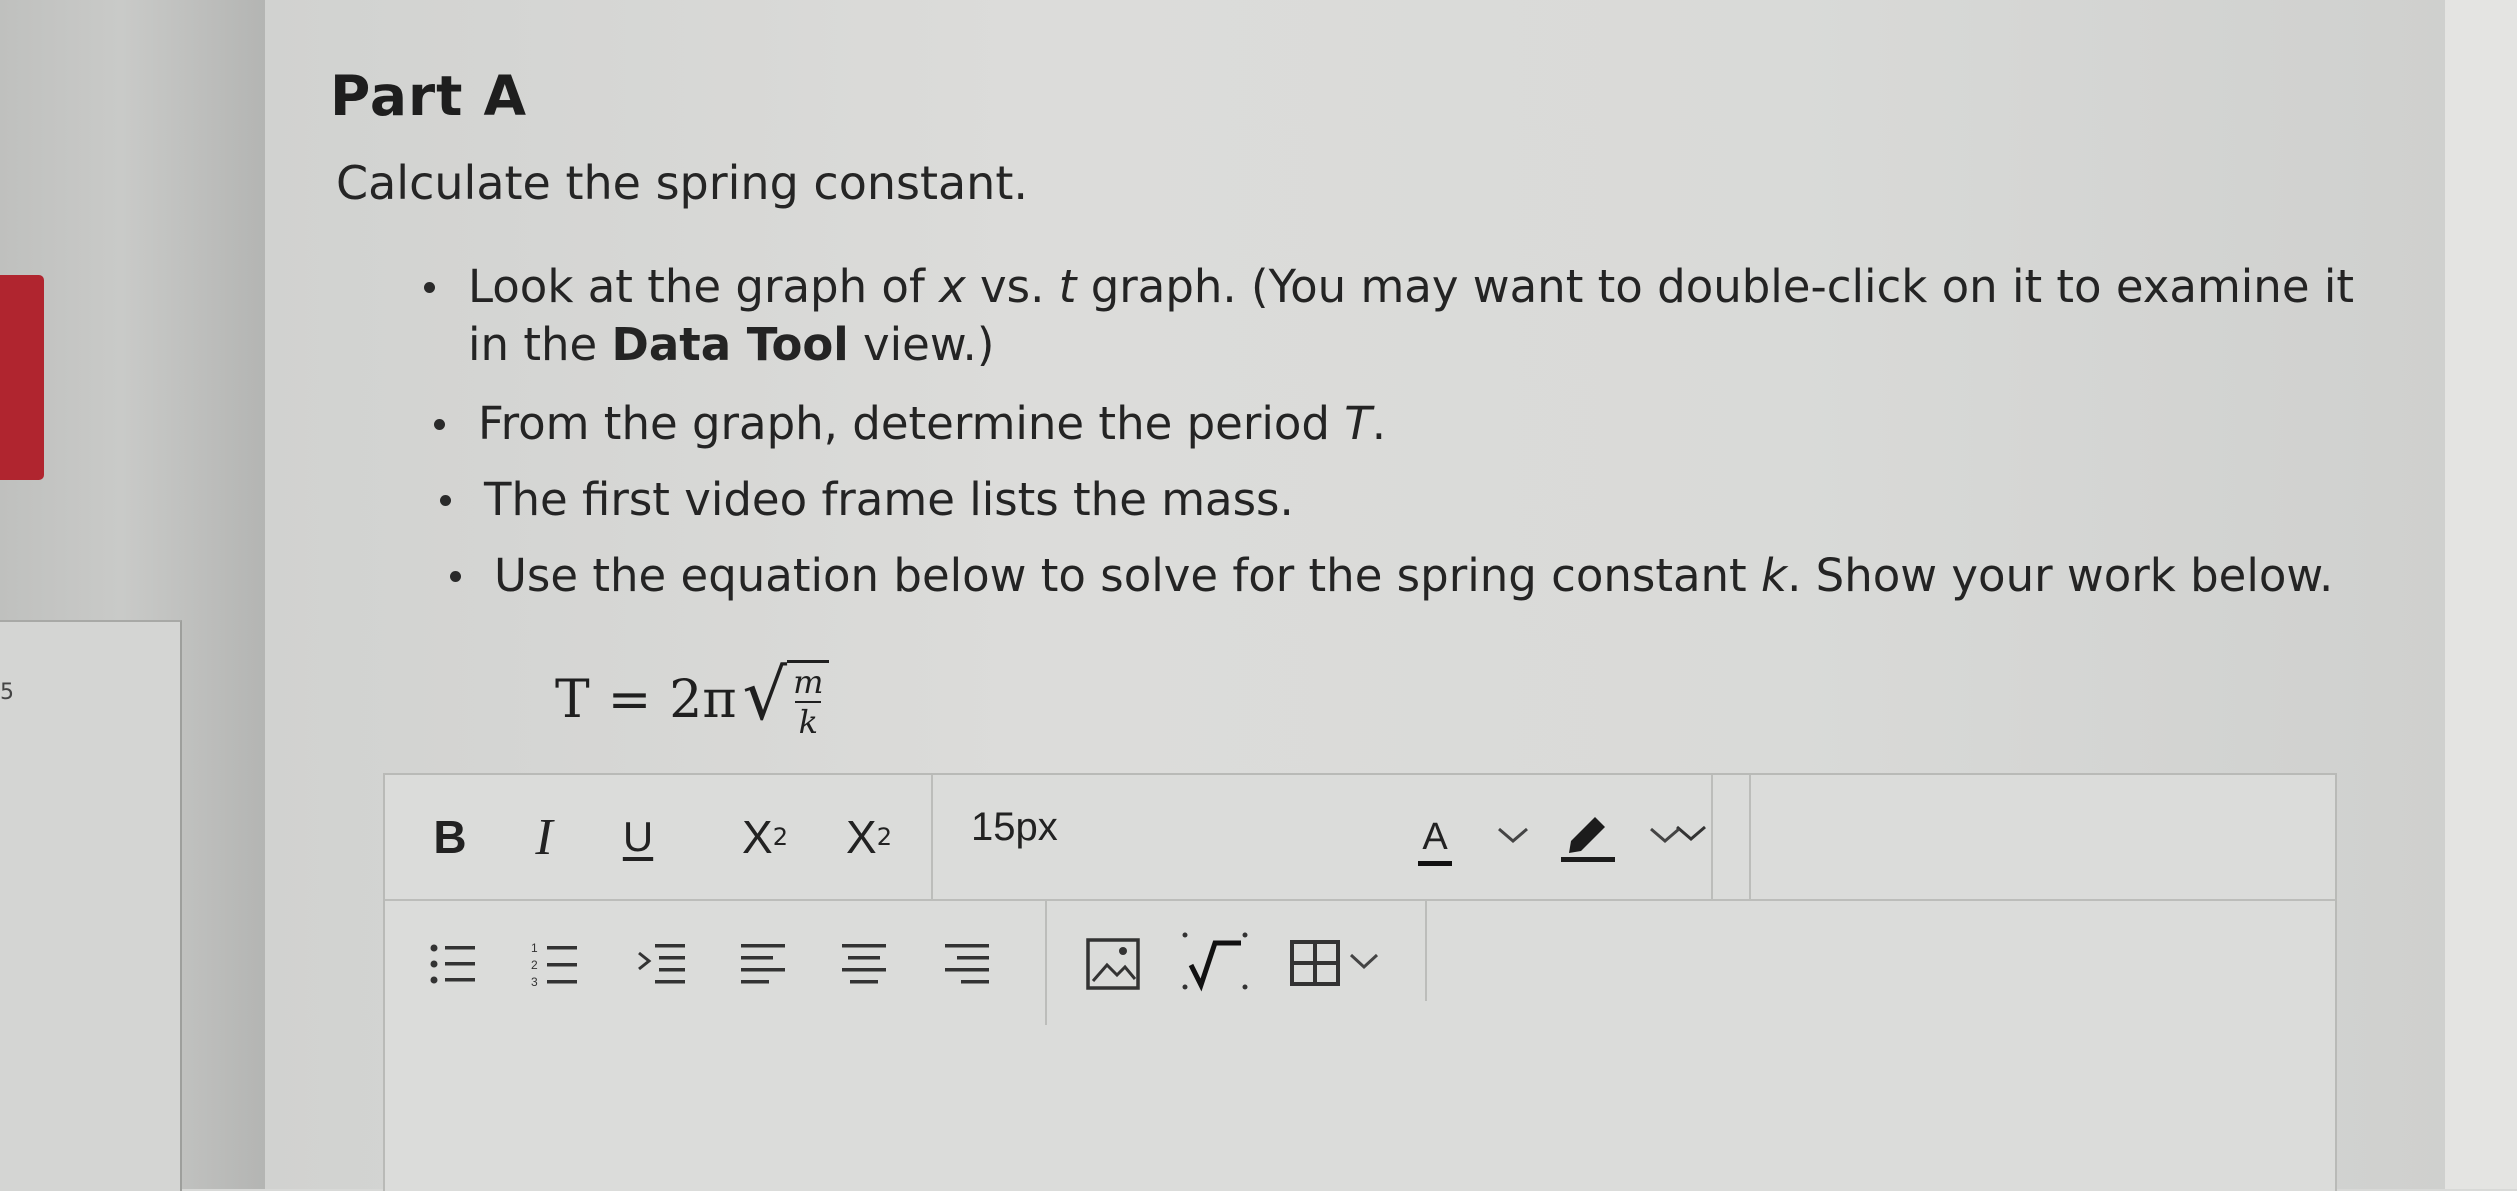  I want to click on equation-denominator: k, so click(808, 722).